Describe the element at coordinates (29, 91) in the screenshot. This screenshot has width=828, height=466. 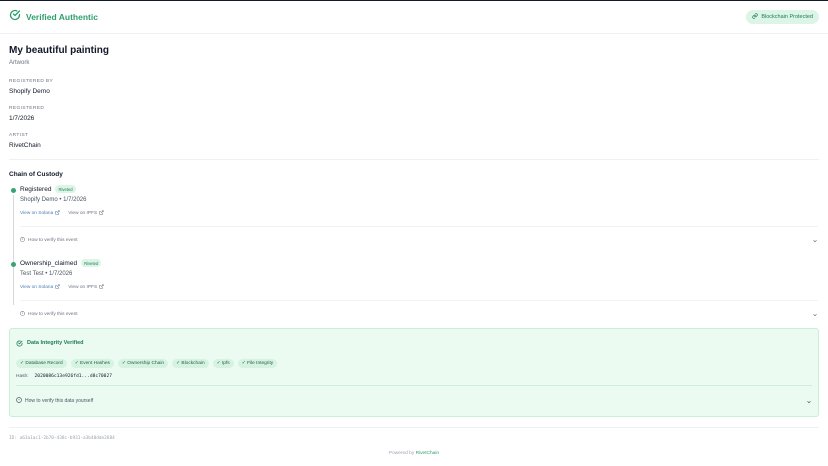
I see `field-value-registered-by: Shopify Demo` at that location.